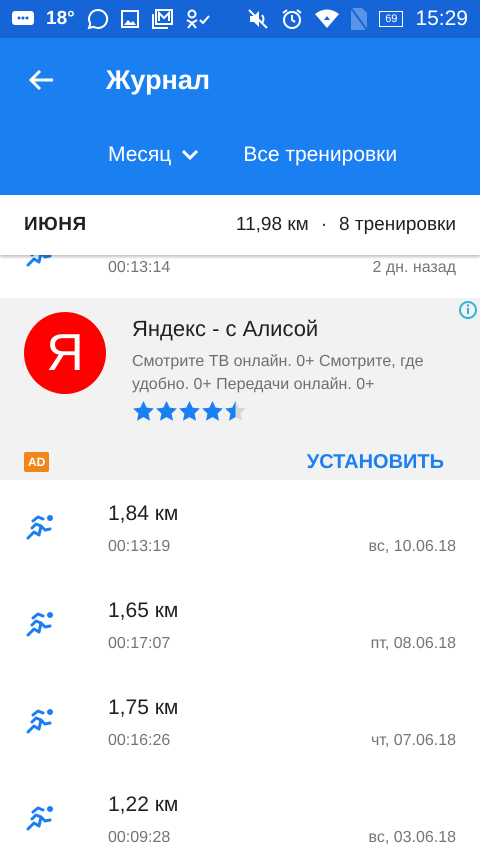 The height and width of the screenshot is (854, 480). I want to click on install-button: УСТАНОВИТЬ, so click(375, 462).